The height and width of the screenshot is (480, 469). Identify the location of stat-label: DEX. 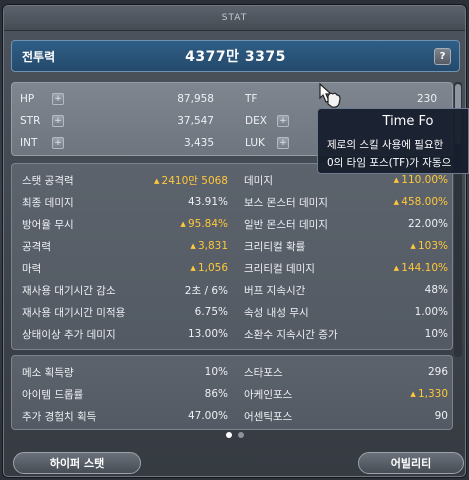
(256, 121).